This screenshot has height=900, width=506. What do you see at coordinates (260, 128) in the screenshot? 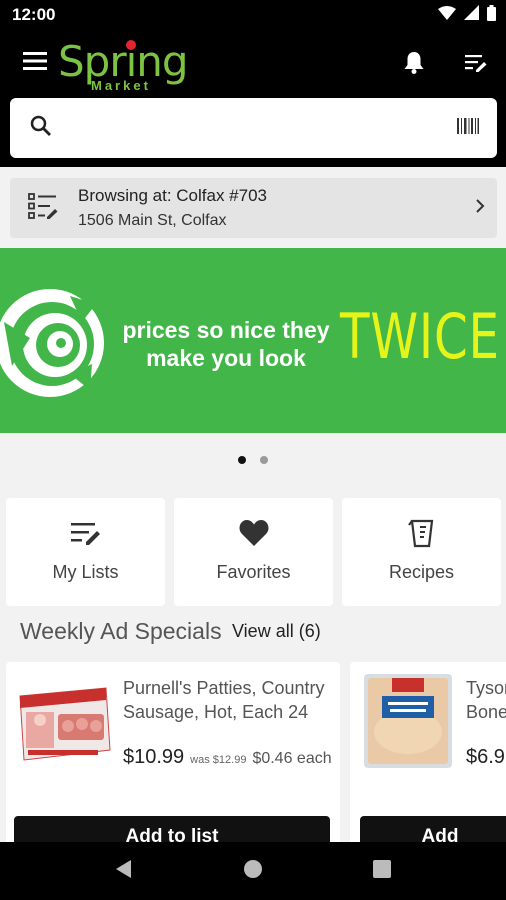
I see `search-input` at bounding box center [260, 128].